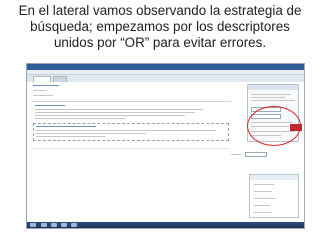 The width and height of the screenshot is (320, 240). I want to click on filter-label, so click(236, 154).